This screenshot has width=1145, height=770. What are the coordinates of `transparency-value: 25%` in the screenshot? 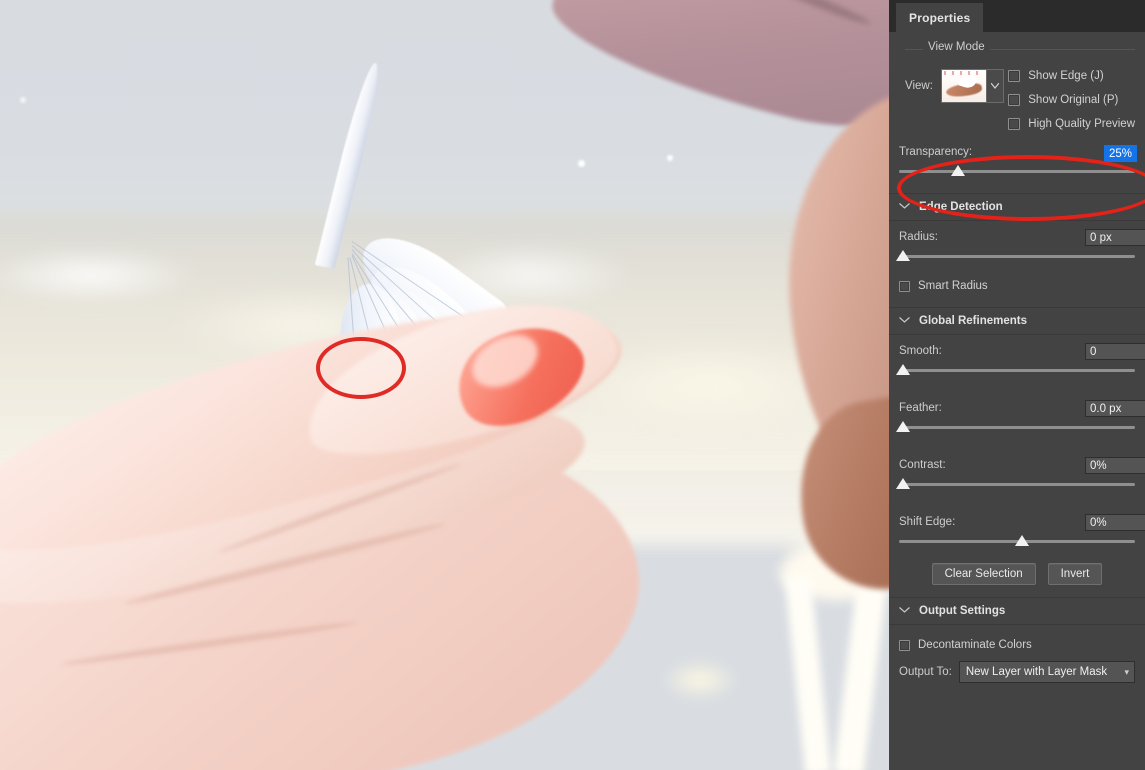 It's located at (1120, 153).